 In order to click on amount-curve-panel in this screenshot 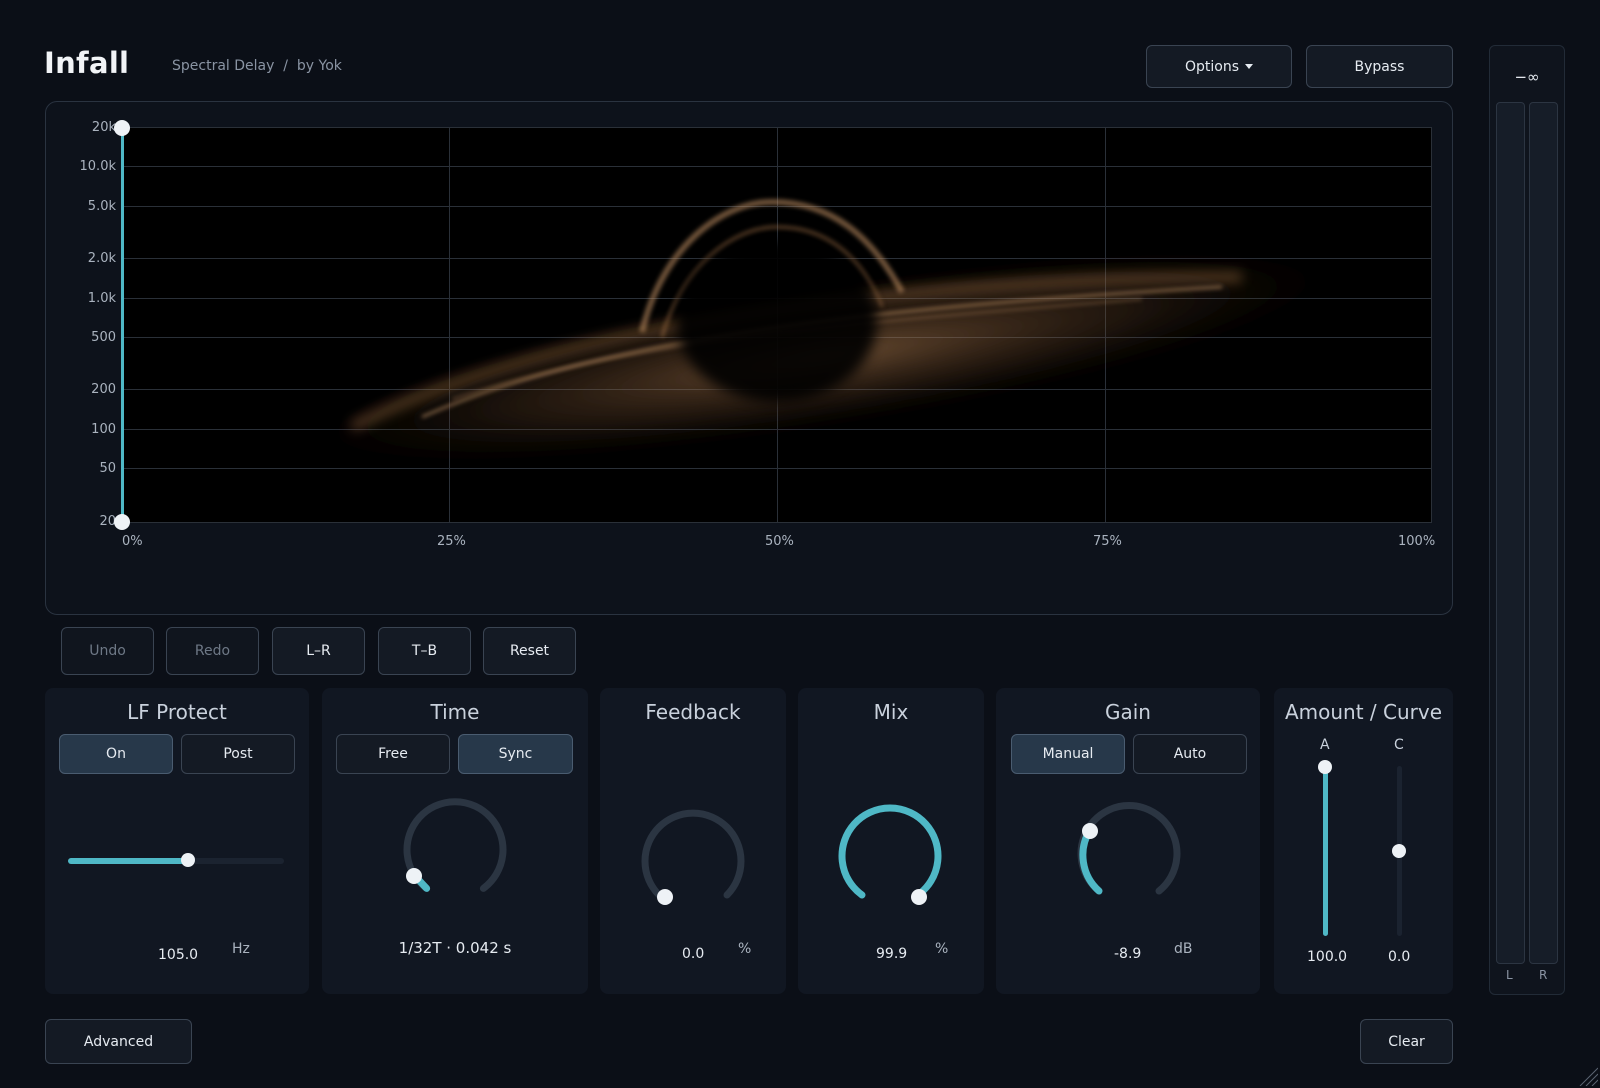, I will do `click(1363, 841)`.